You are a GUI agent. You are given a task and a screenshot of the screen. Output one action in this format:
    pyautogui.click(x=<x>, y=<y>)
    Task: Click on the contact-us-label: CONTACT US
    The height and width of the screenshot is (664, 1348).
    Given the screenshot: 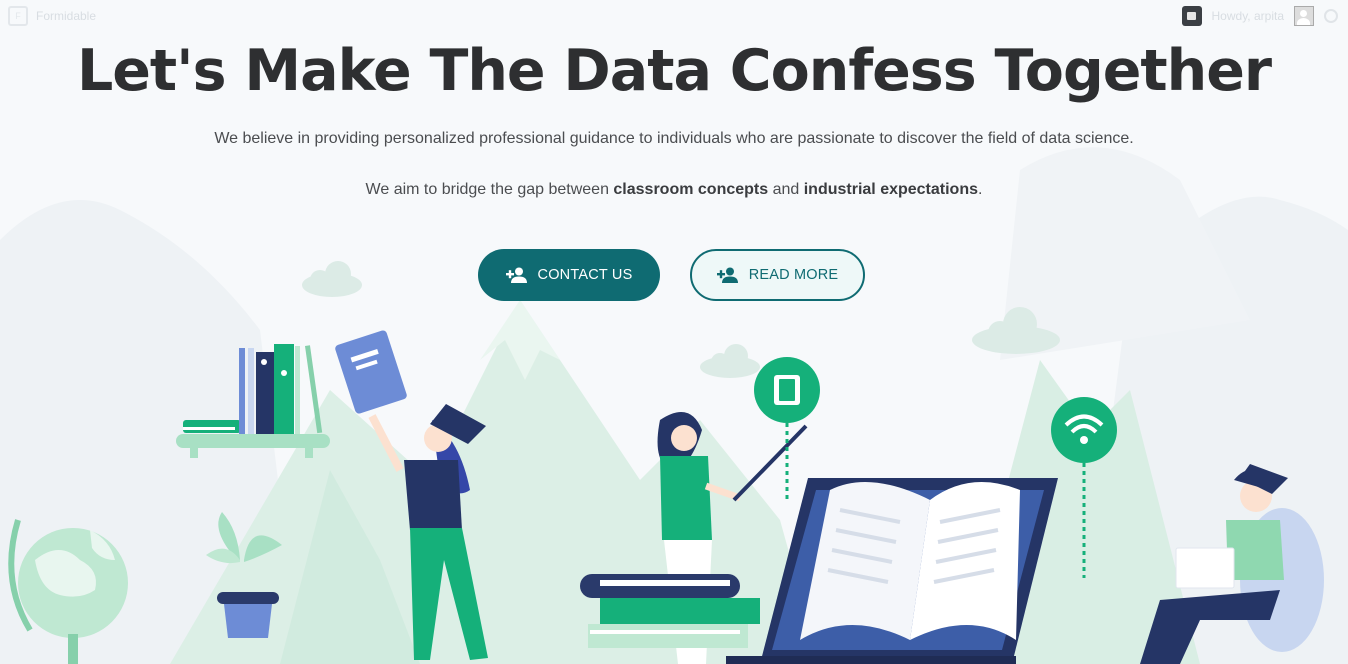 What is the action you would take?
    pyautogui.click(x=585, y=275)
    